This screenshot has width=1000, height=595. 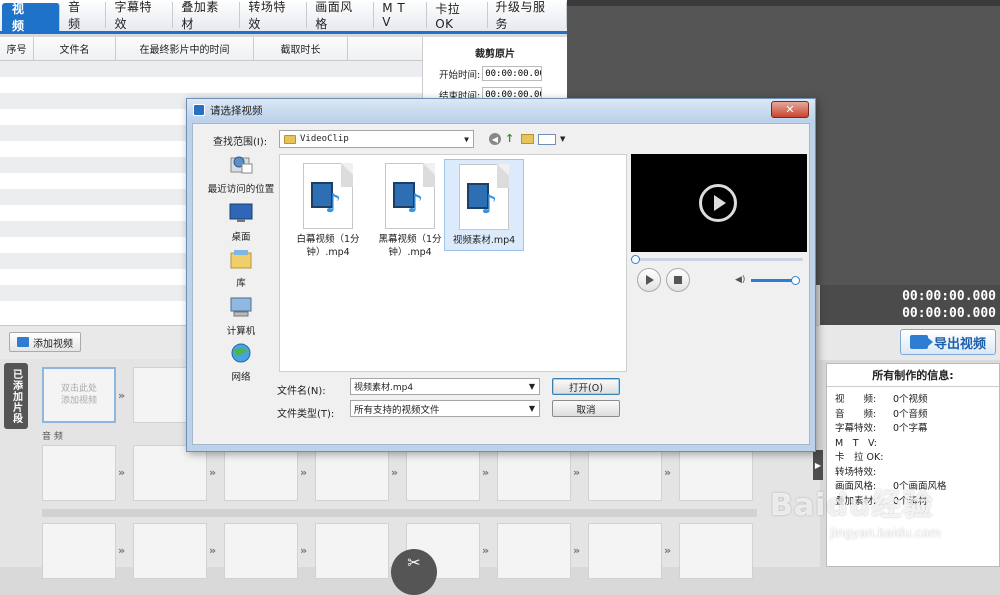 What do you see at coordinates (913, 456) in the screenshot?
I see `info-row: 卡 拉 OK:` at bounding box center [913, 456].